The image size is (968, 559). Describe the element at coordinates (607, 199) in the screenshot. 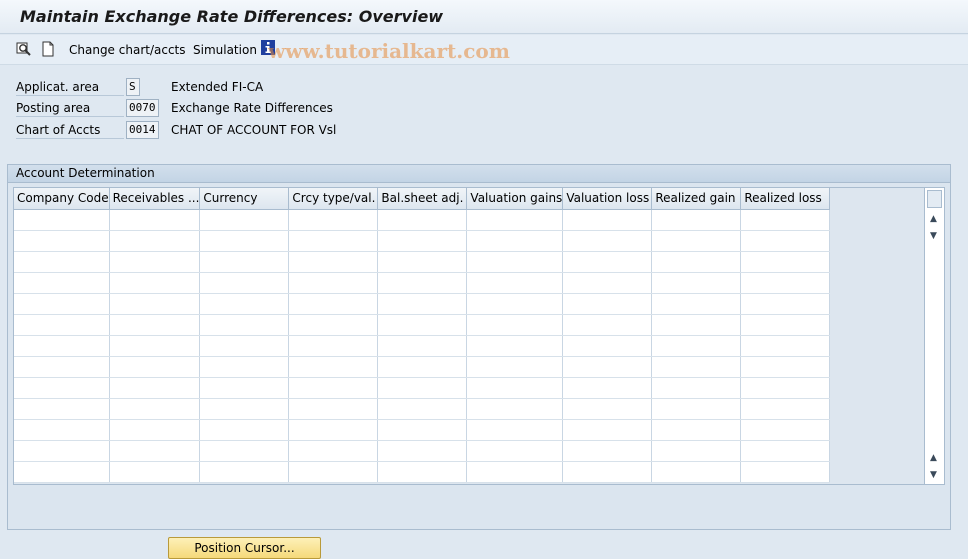

I see `column-header: Valuation loss` at that location.